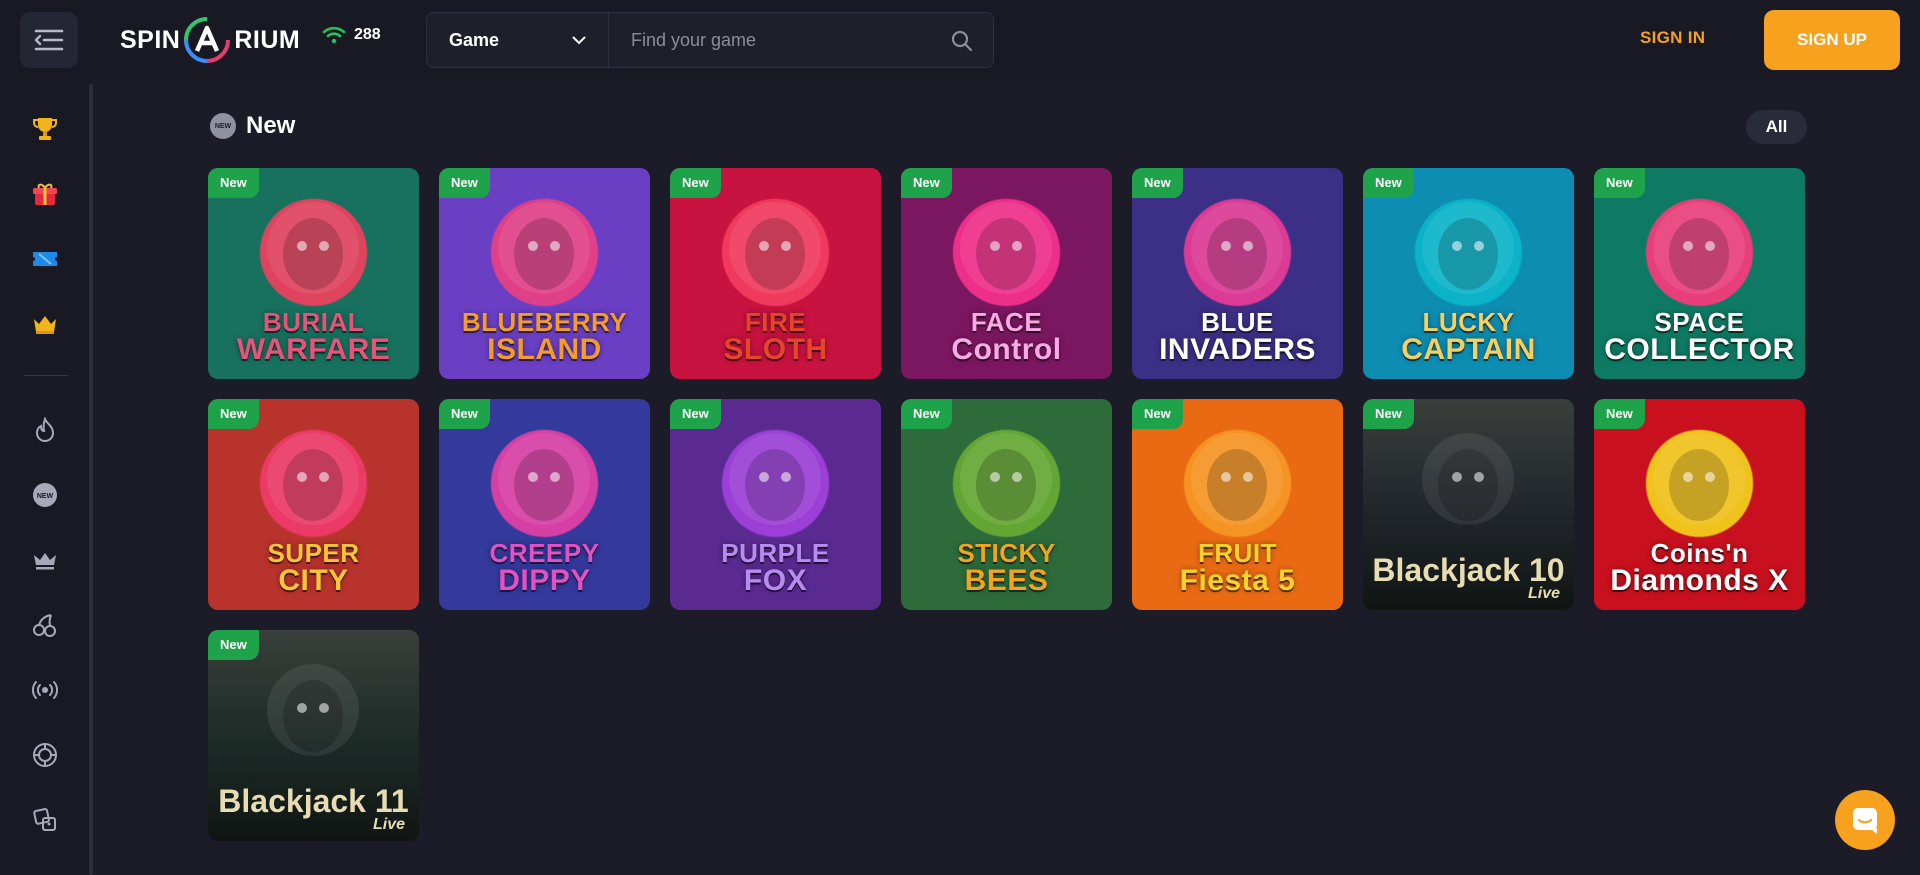 The width and height of the screenshot is (1920, 875). I want to click on logo-ring-icon, so click(207, 40).